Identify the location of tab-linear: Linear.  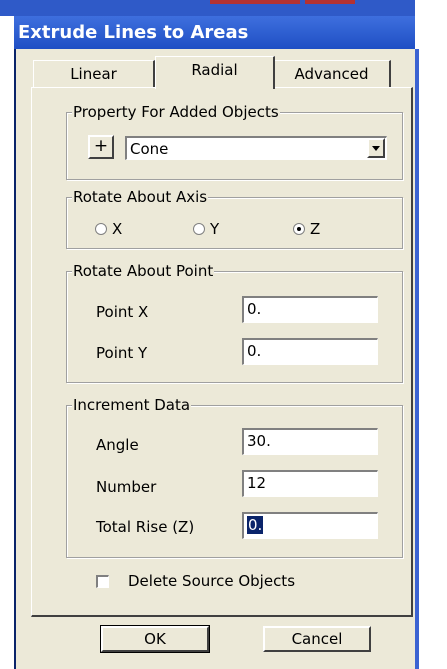
(94, 73).